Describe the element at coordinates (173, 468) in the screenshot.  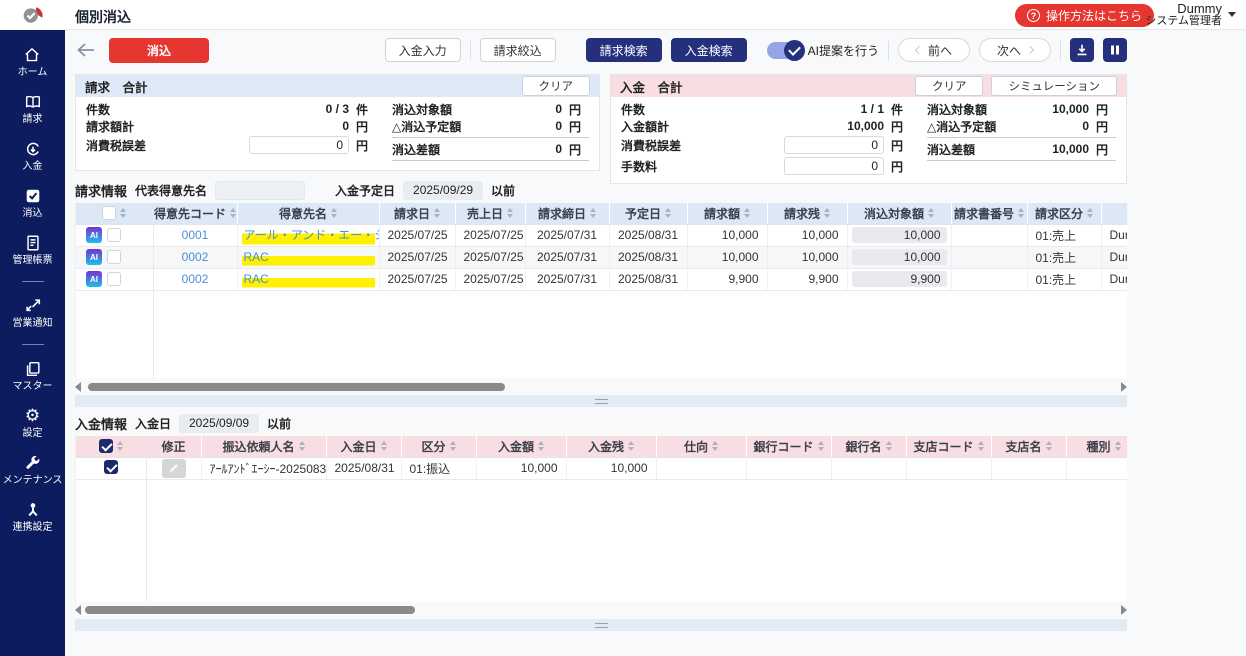
I see `edit-button` at that location.